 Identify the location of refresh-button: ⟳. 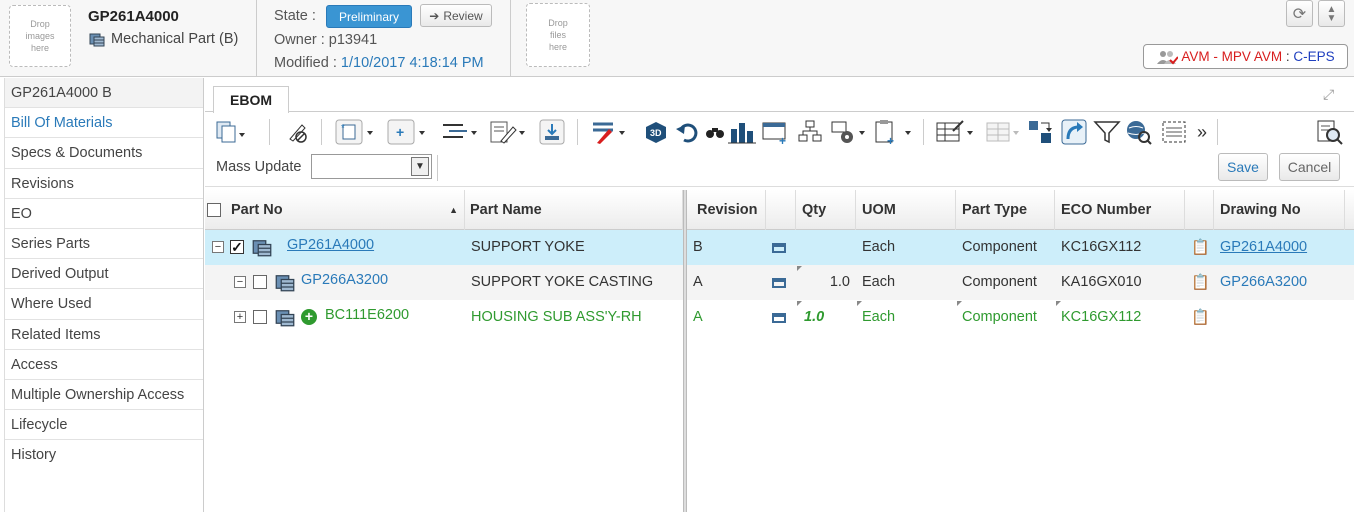
(1299, 13).